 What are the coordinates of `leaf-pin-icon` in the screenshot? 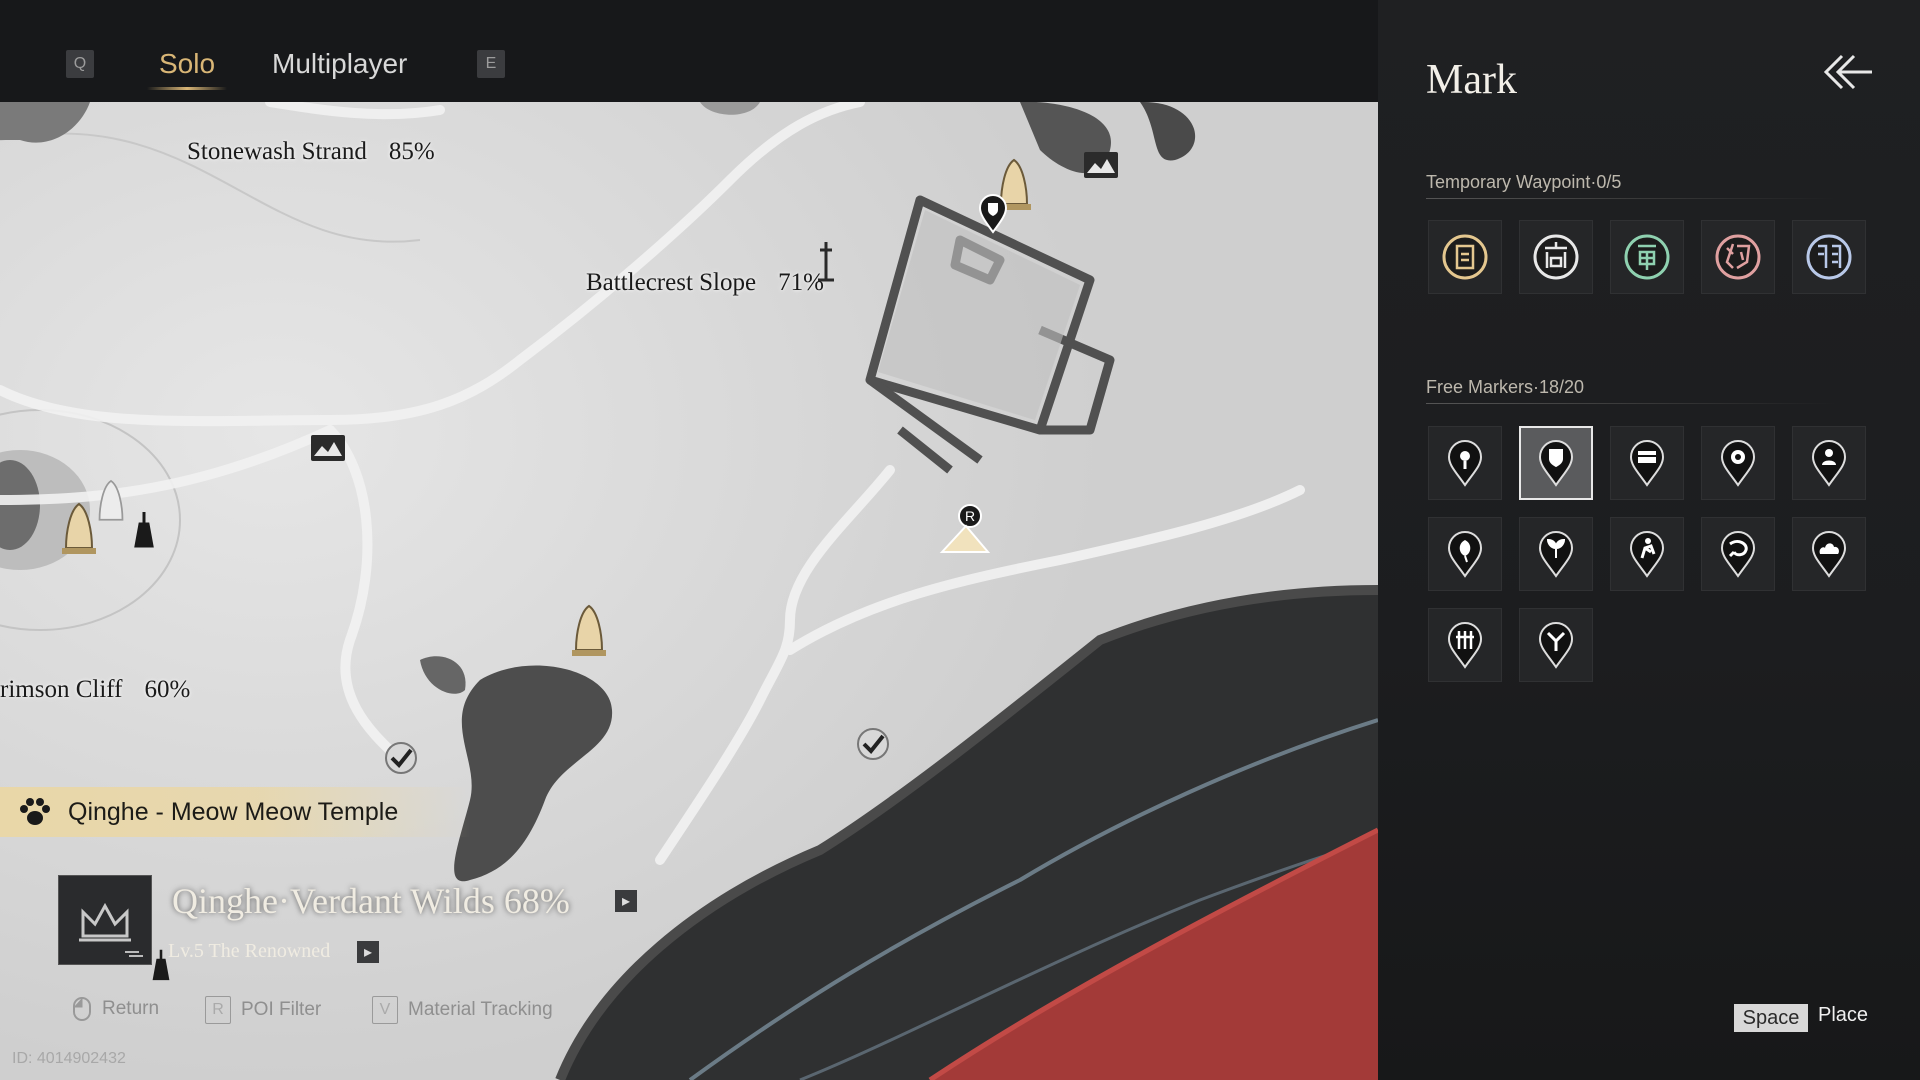 It's located at (1465, 554).